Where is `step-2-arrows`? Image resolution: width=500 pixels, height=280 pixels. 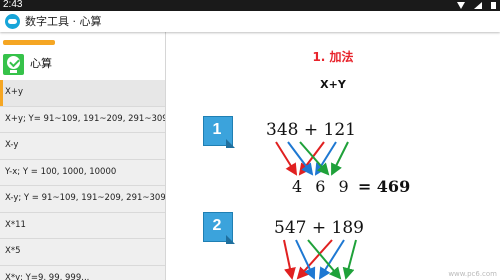 step-2-arrows is located at coordinates (320, 259).